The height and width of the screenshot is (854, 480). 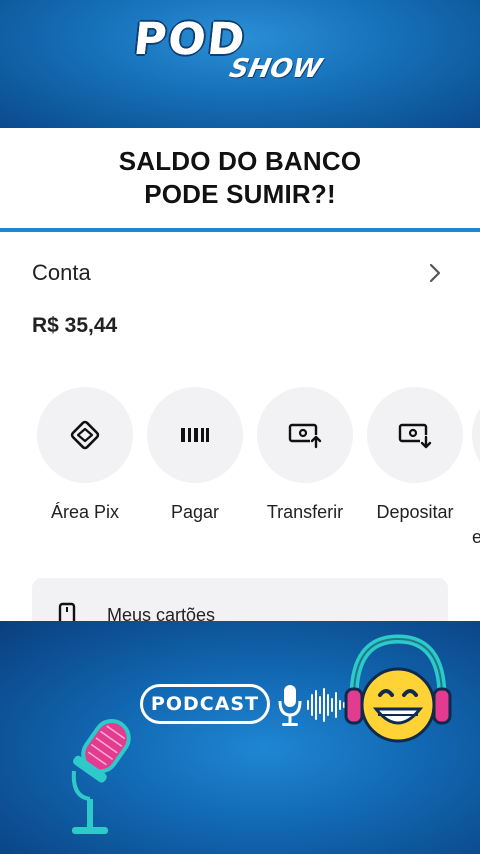 I want to click on action-area-pix: Área Pix, so click(x=85, y=462).